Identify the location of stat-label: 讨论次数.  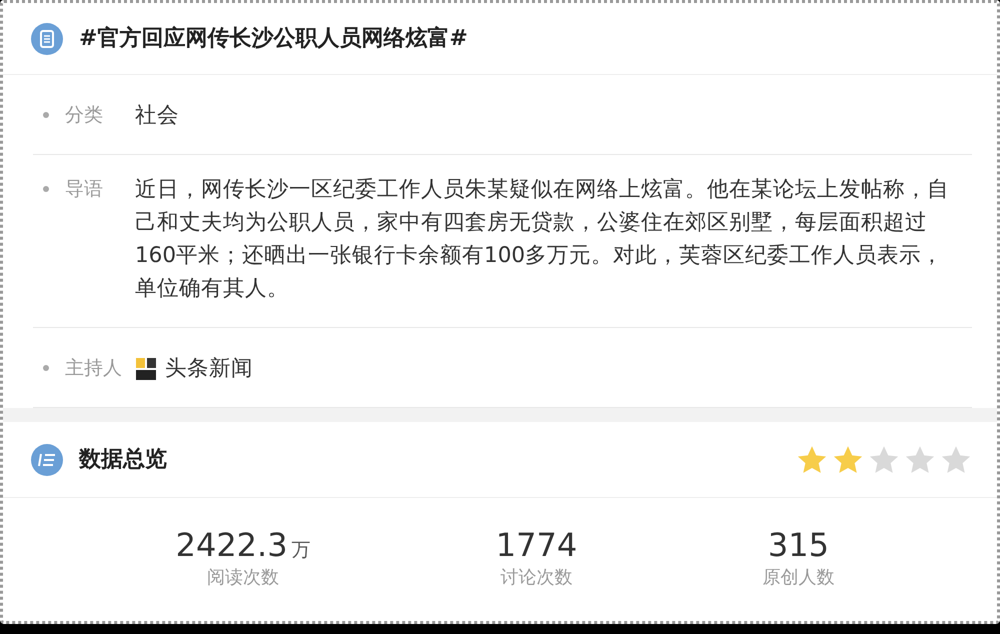
(536, 578).